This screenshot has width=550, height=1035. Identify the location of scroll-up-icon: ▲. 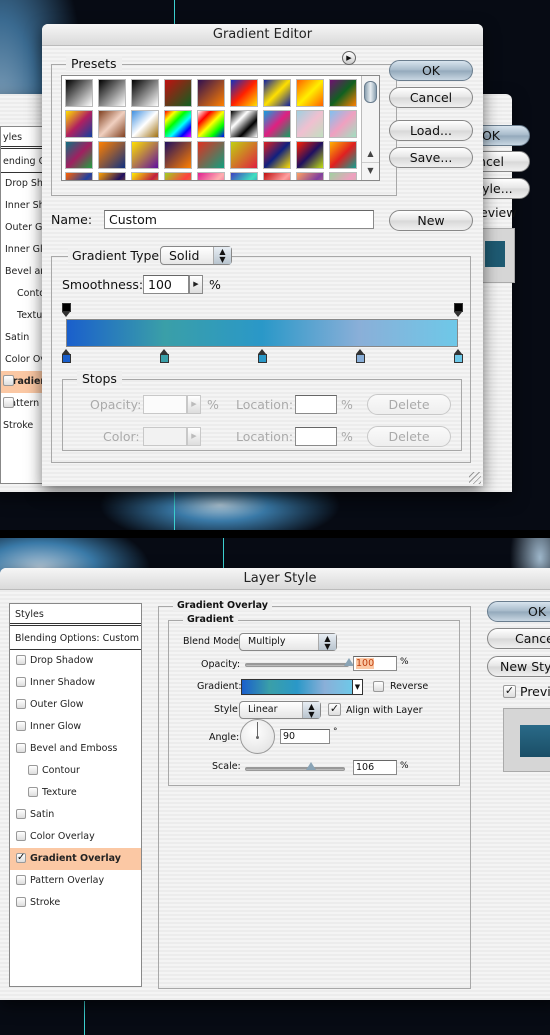
(370, 154).